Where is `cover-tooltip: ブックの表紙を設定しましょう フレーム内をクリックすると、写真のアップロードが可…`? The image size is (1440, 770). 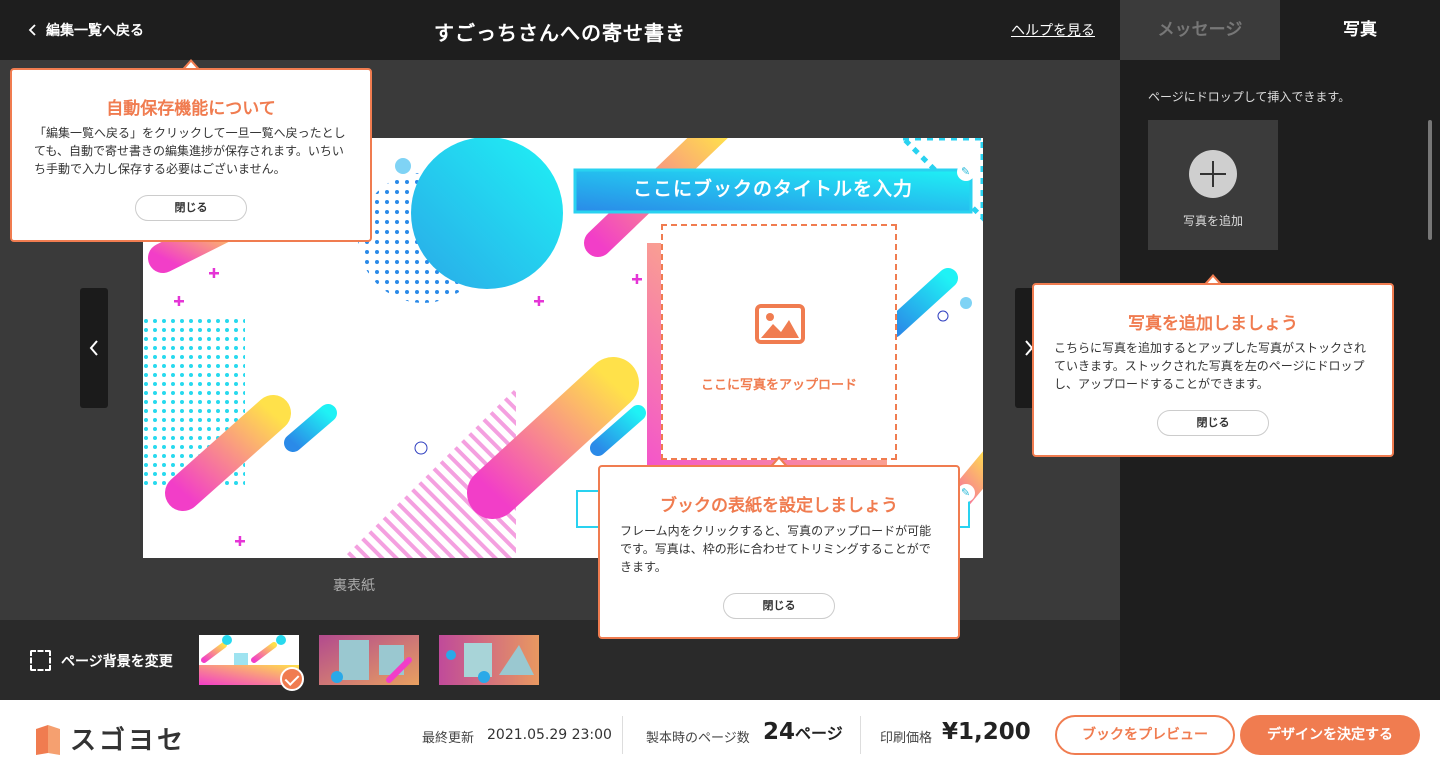
cover-tooltip: ブックの表紙を設定しましょう フレーム内をクリックすると、写真のアップロードが可… is located at coordinates (779, 552).